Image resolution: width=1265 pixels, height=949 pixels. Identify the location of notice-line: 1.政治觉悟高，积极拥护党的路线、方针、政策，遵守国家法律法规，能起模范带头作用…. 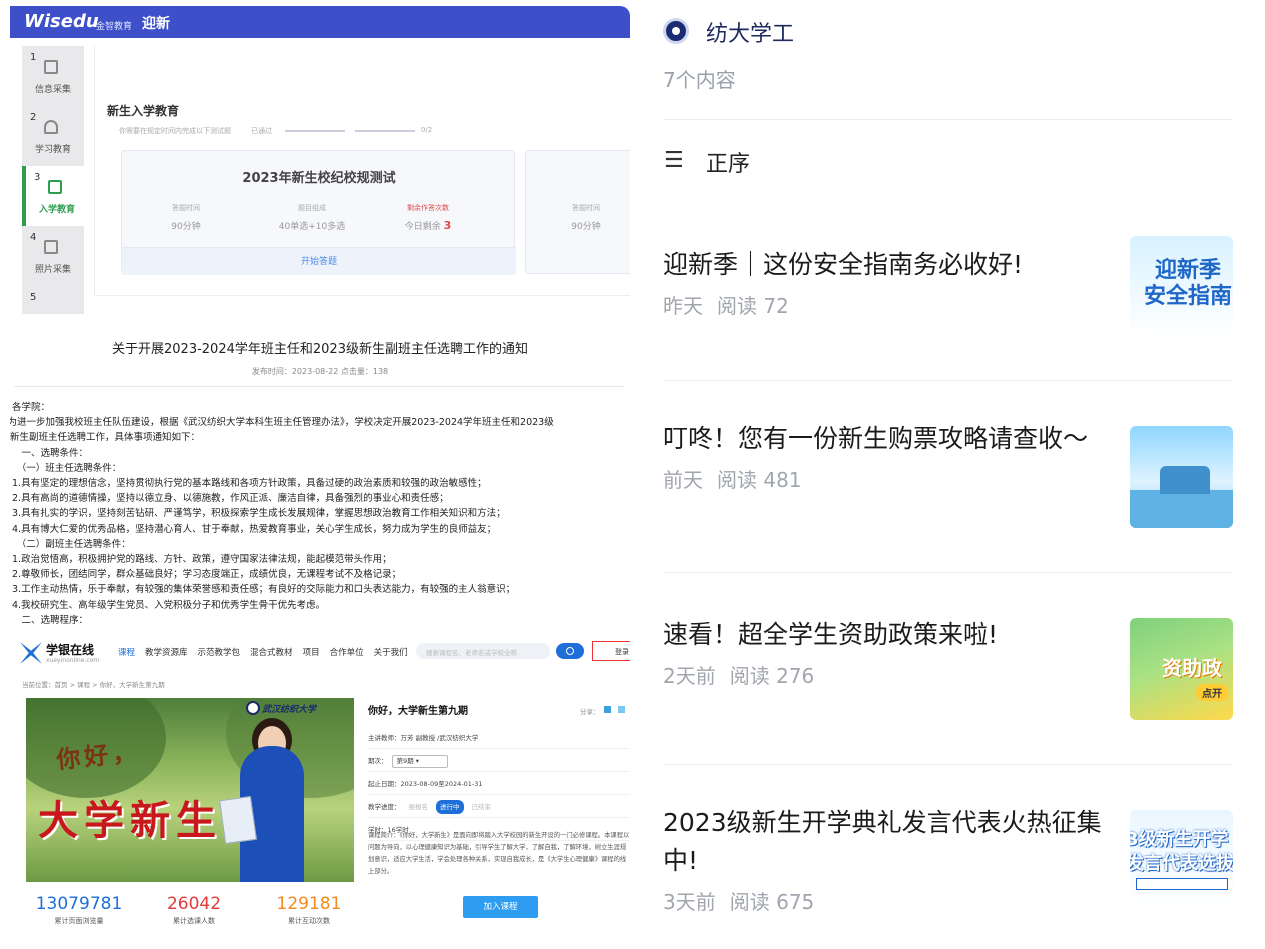
(202, 560).